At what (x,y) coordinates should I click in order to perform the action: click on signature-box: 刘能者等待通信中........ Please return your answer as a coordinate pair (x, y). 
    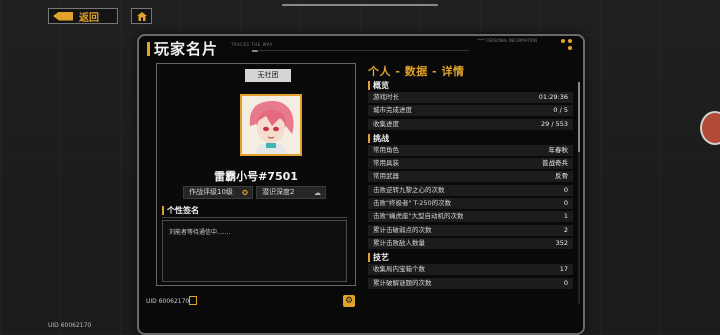
    Looking at the image, I should click on (254, 251).